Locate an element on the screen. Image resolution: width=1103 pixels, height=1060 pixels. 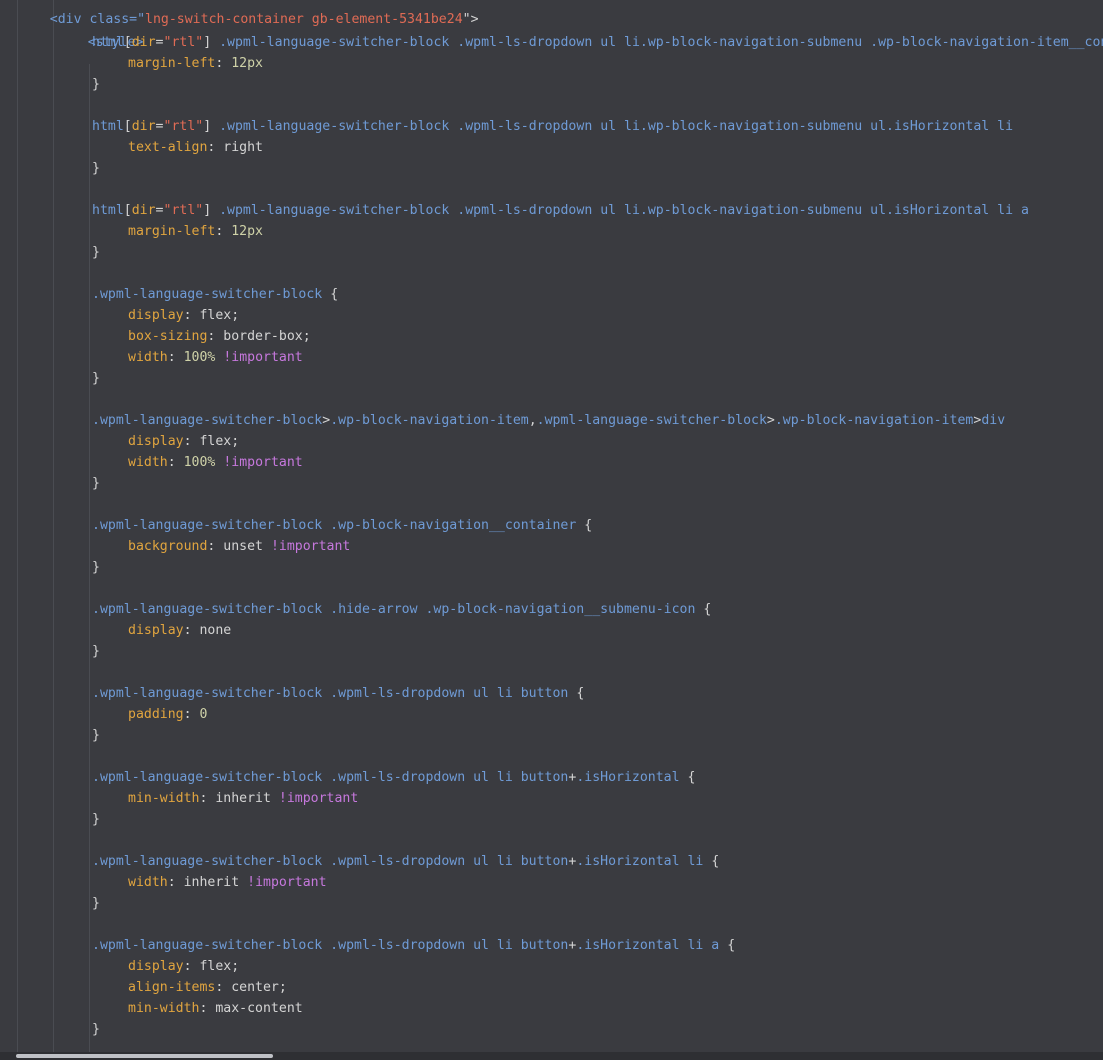
code-token: padding is located at coordinates (156, 714).